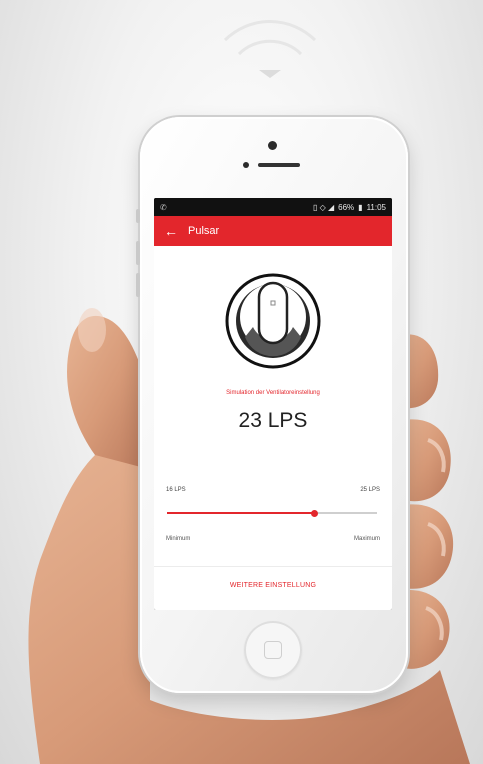 The image size is (483, 764). Describe the element at coordinates (138, 285) in the screenshot. I see `volume-down-button` at that location.